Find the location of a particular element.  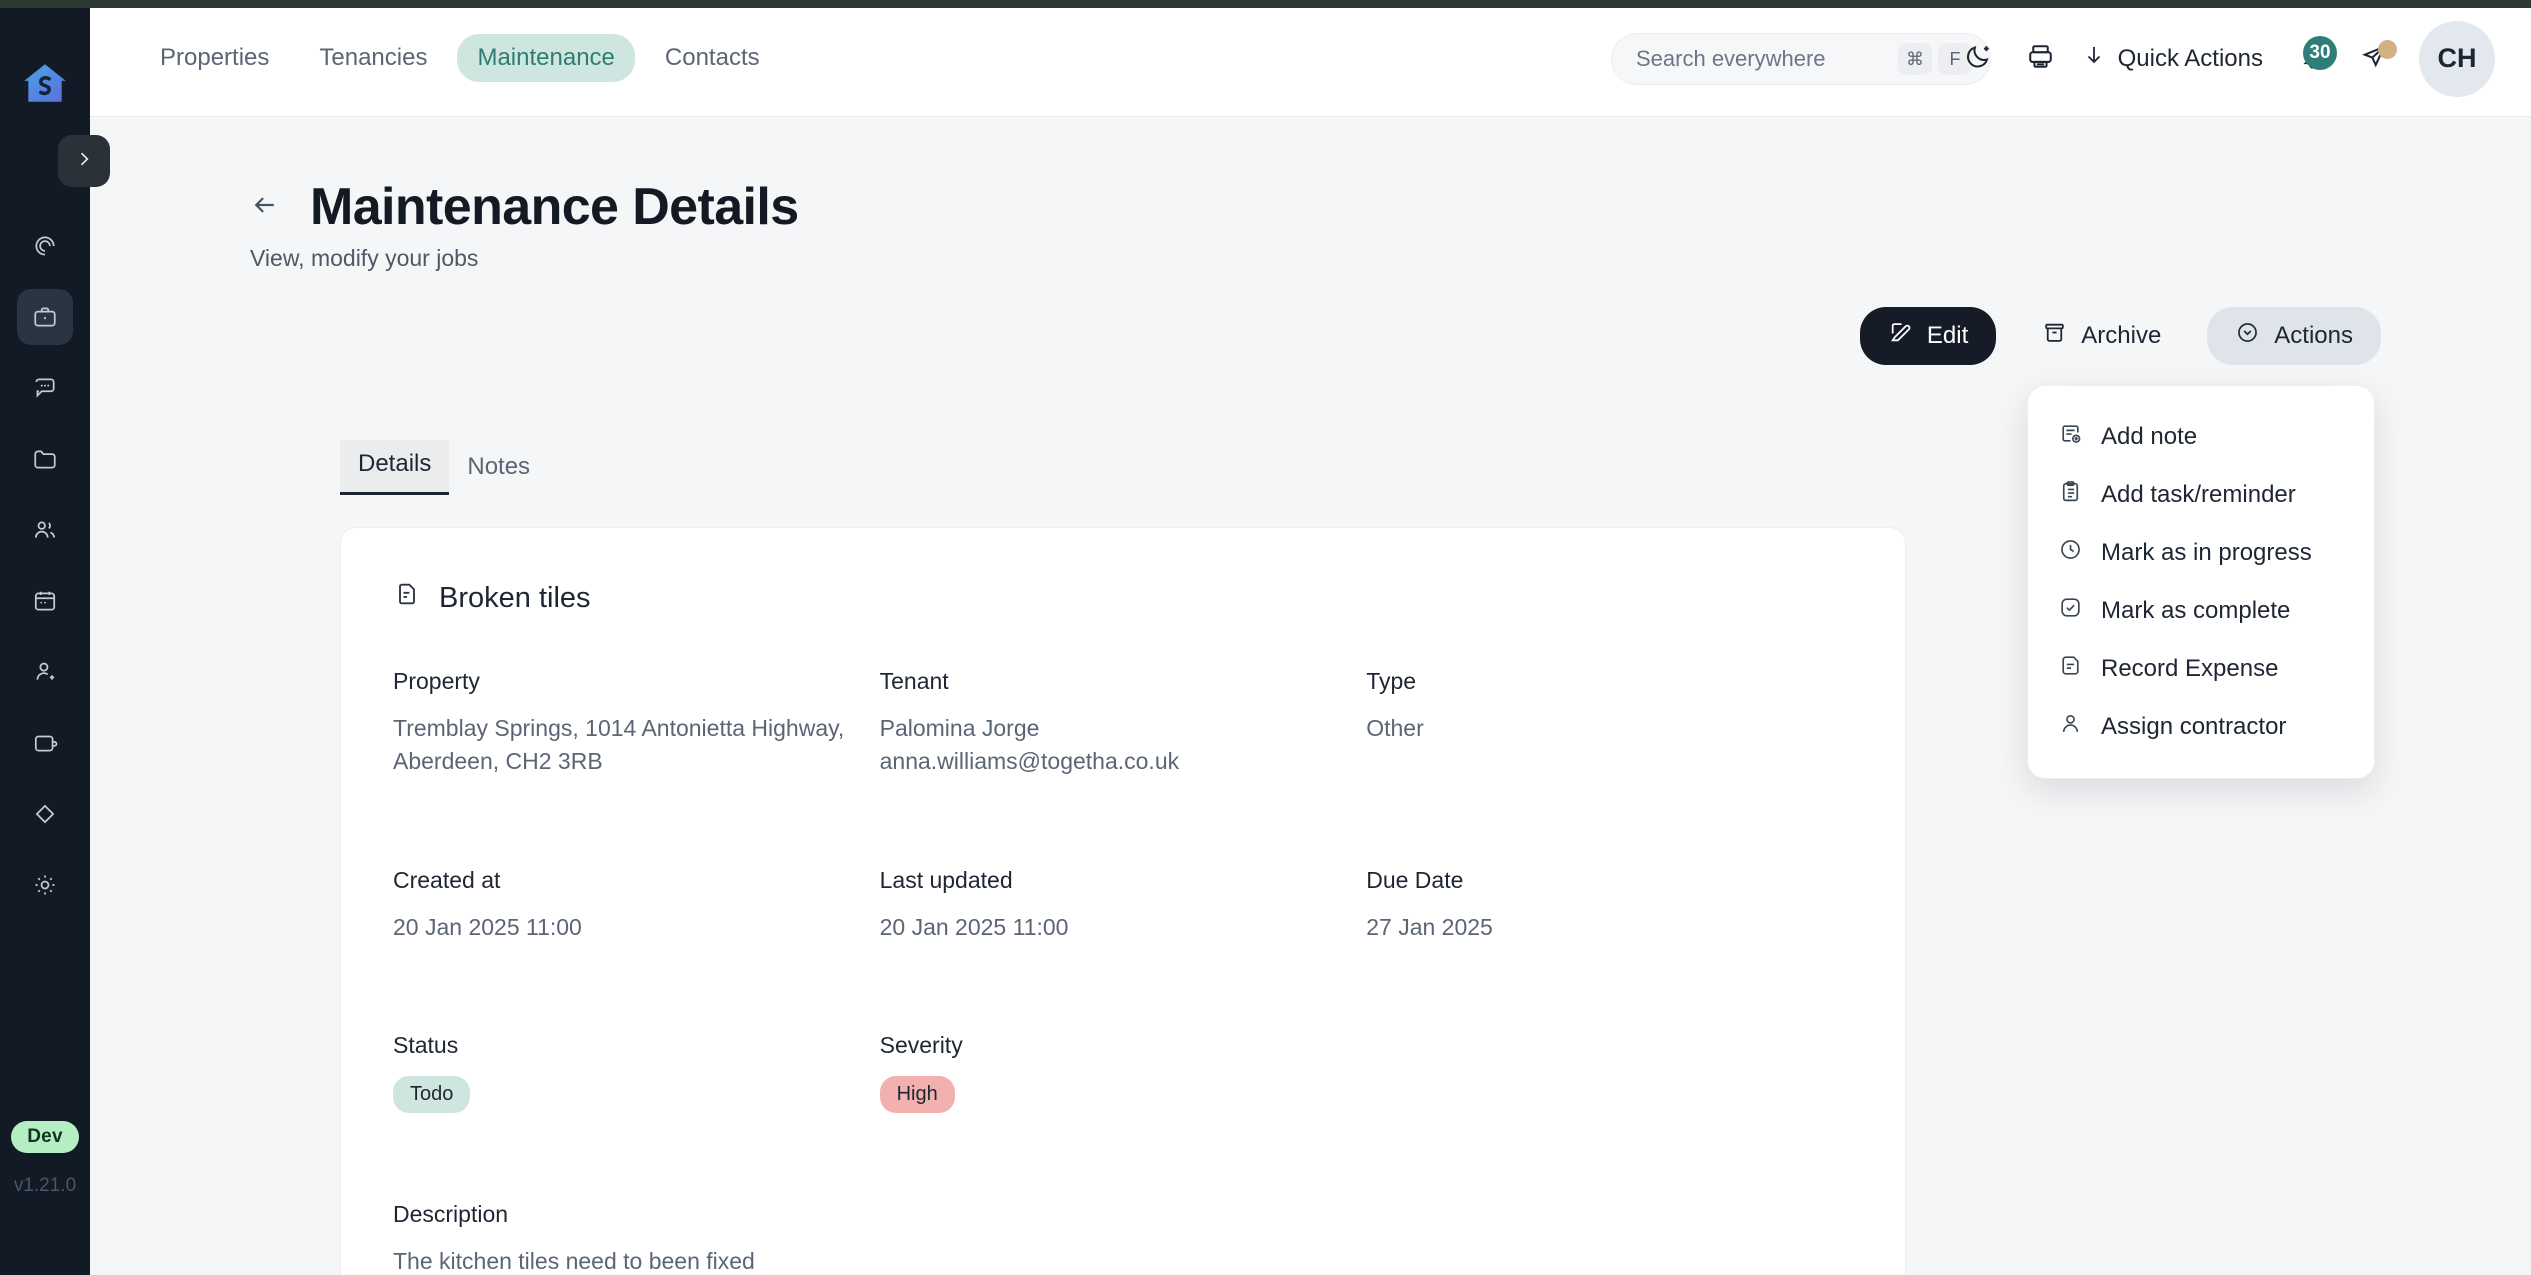

menu-item-mark-in-progress: Mark as in progress is located at coordinates (2201, 553).